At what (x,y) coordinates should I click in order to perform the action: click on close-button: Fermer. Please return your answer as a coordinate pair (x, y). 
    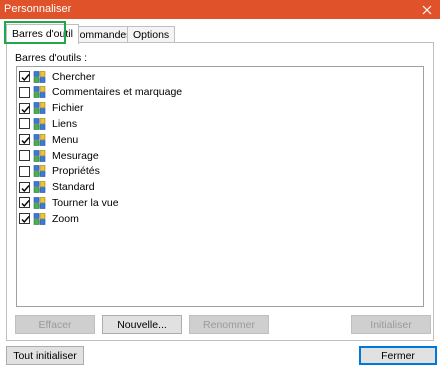
    Looking at the image, I should click on (398, 355).